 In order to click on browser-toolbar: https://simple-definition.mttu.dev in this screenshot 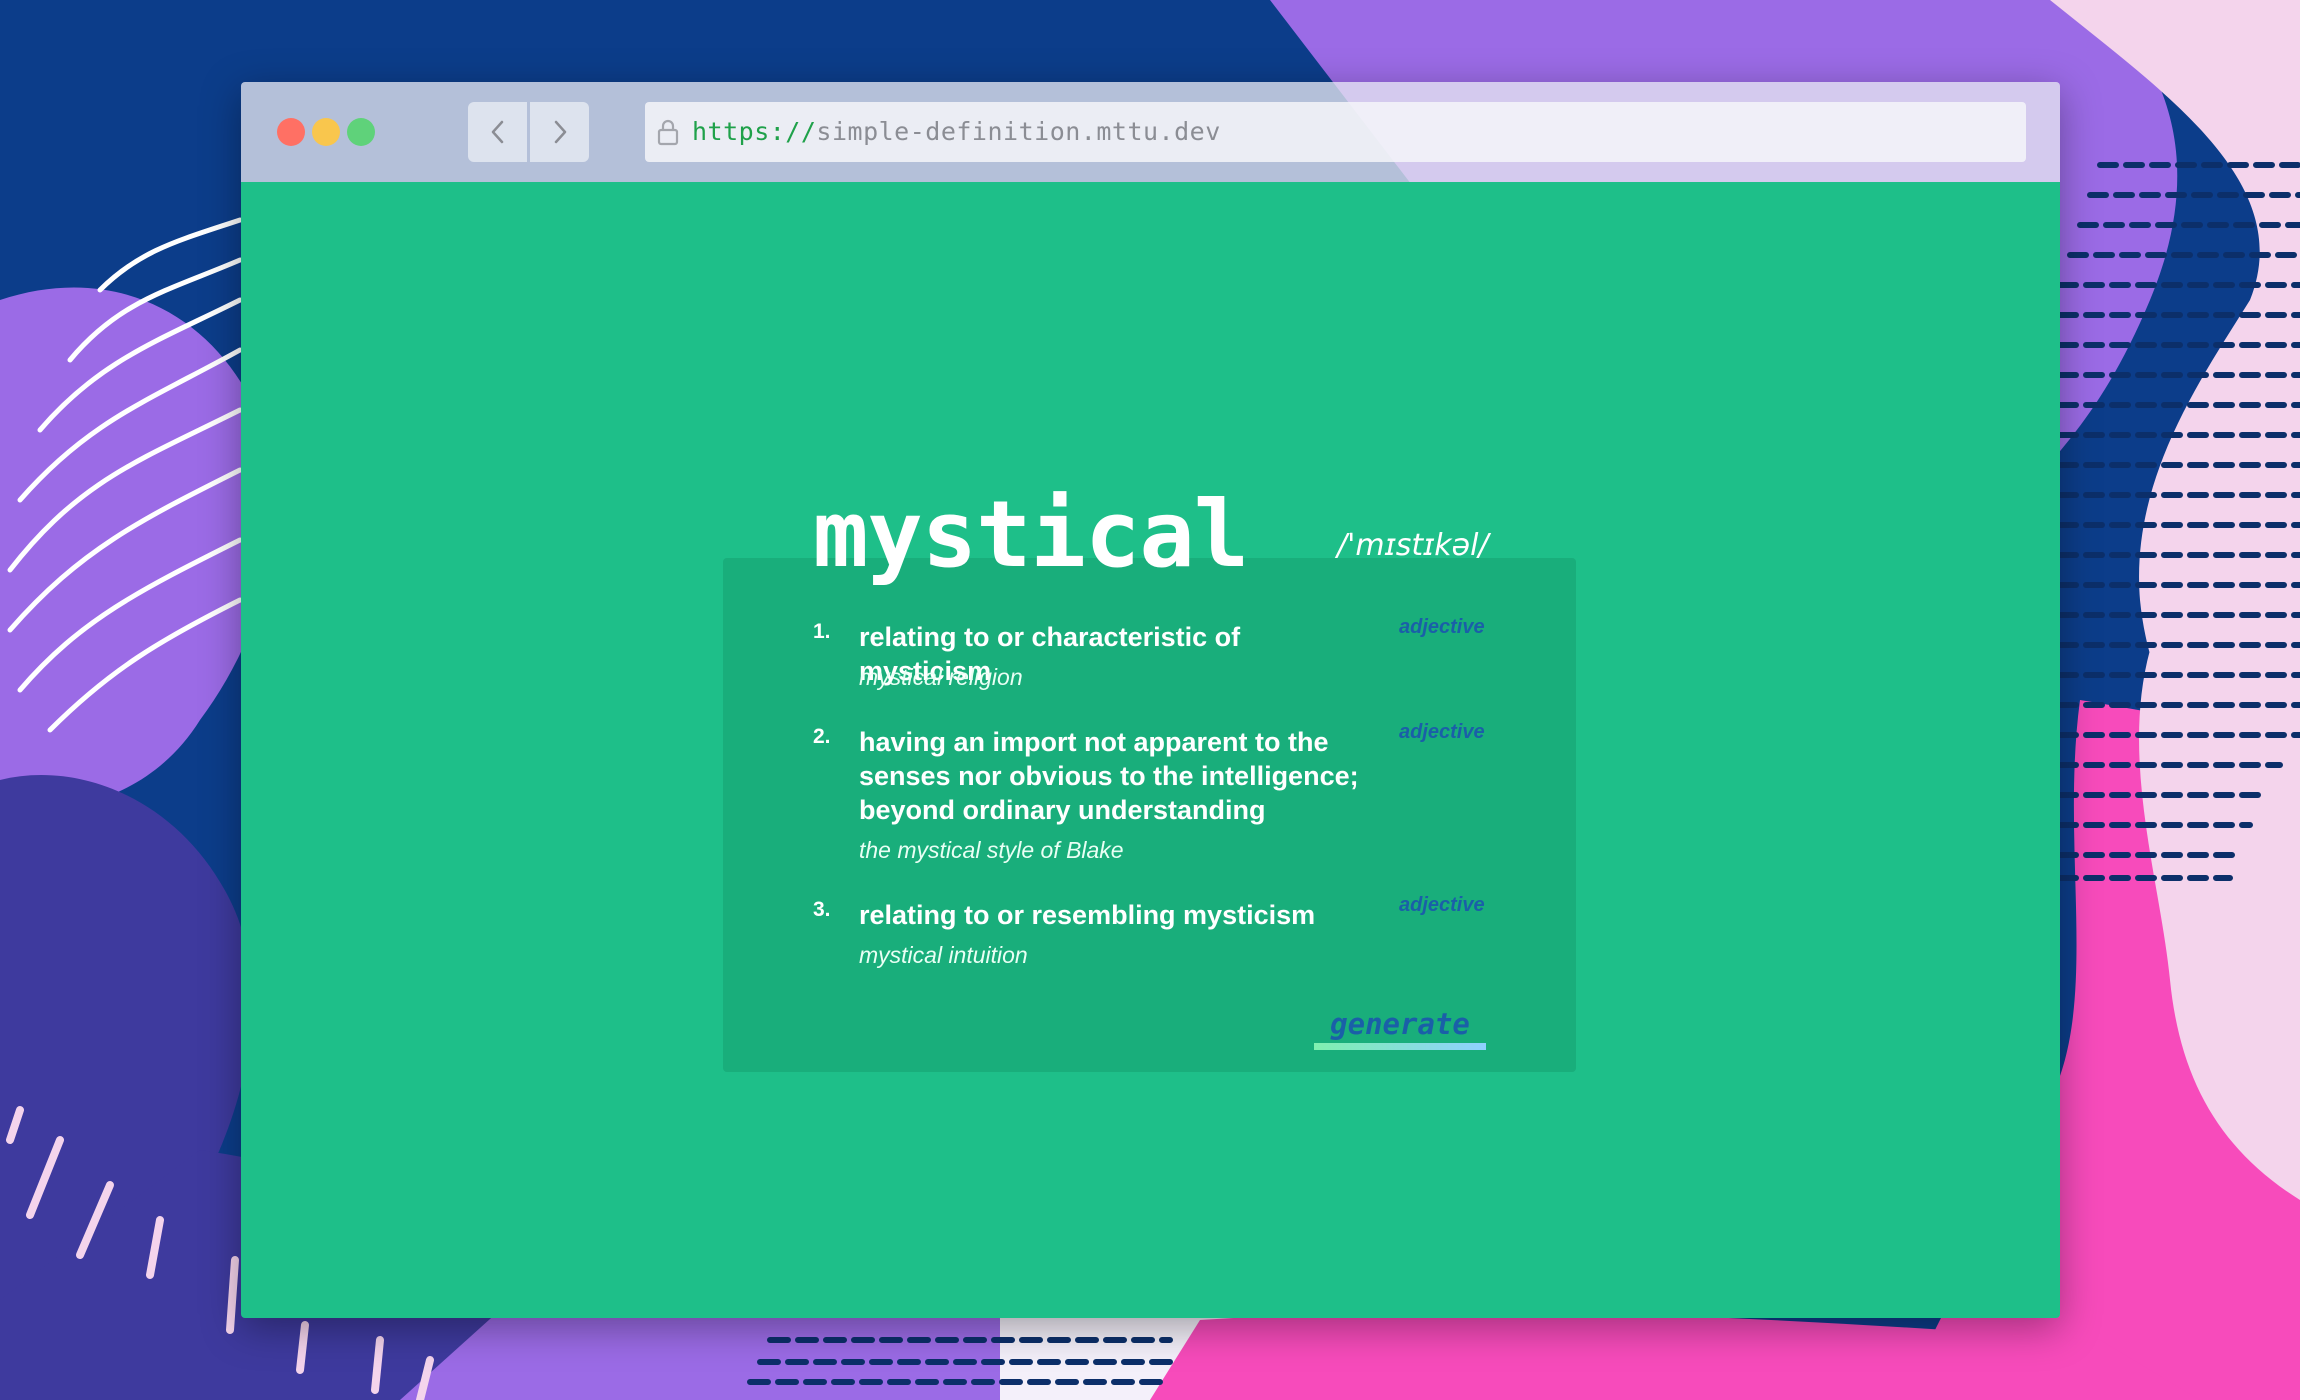, I will do `click(1150, 132)`.